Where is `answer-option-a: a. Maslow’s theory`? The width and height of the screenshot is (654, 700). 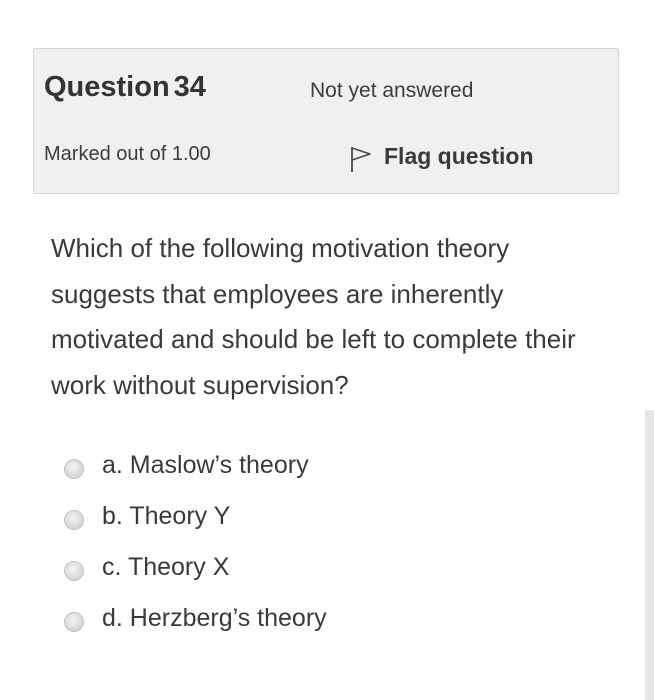 answer-option-a: a. Maslow’s theory is located at coordinates (195, 465).